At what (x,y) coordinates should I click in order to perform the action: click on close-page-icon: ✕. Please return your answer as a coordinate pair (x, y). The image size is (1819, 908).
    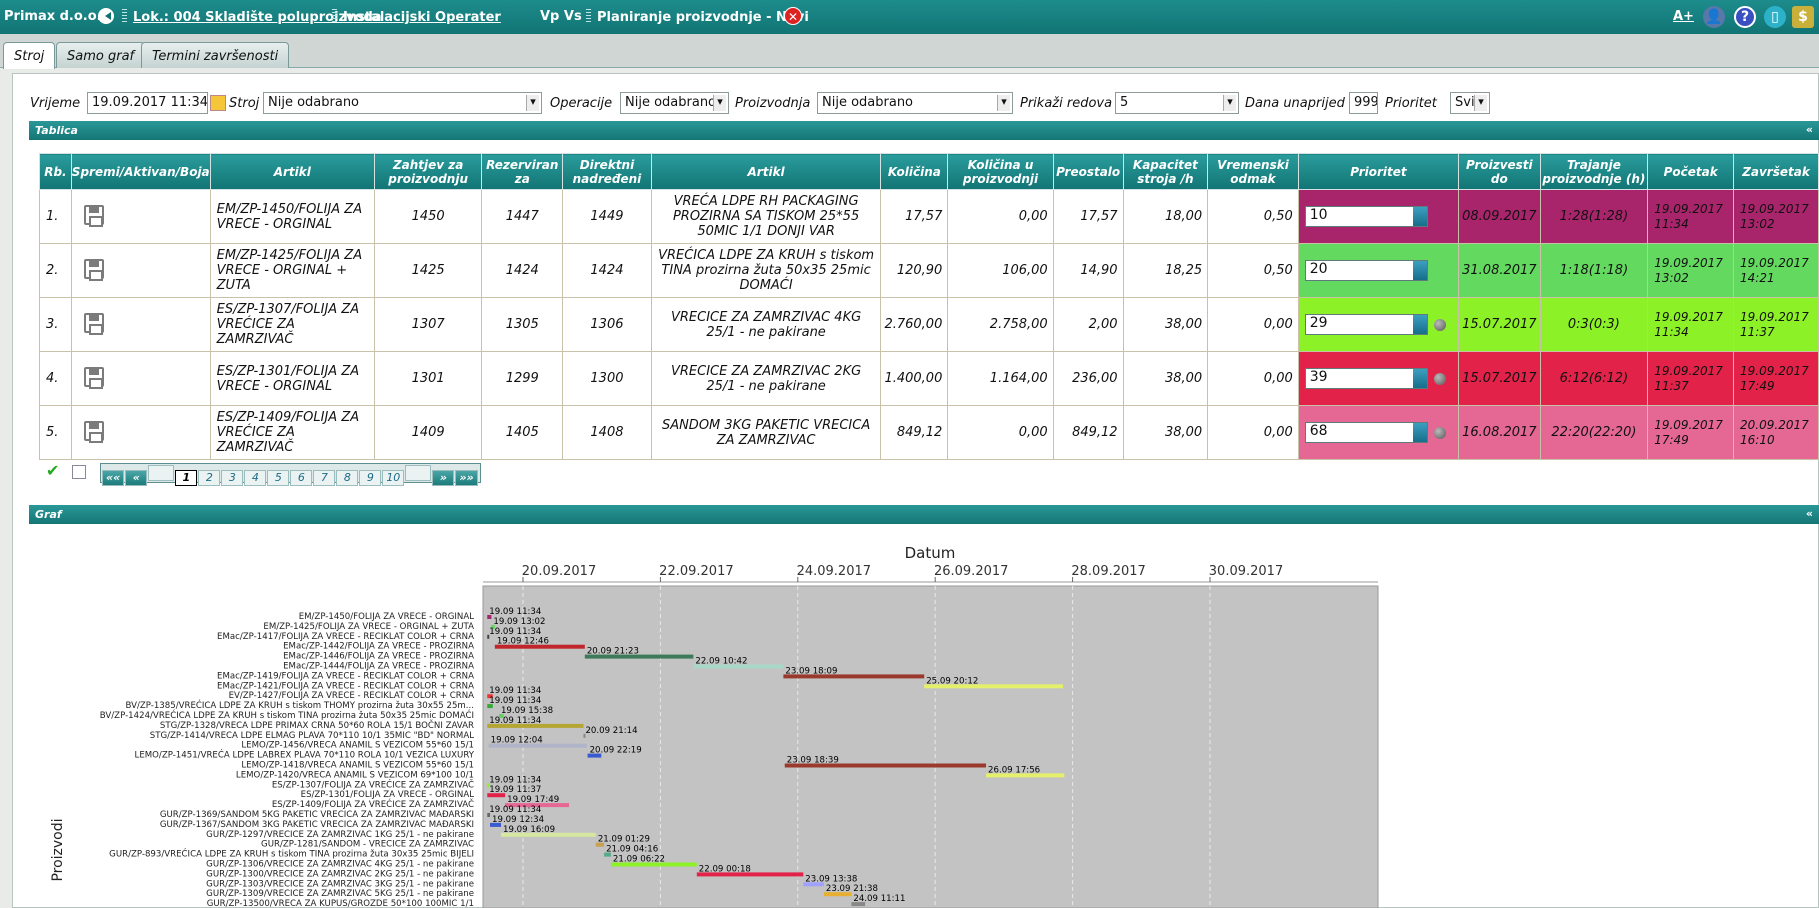
    Looking at the image, I should click on (793, 16).